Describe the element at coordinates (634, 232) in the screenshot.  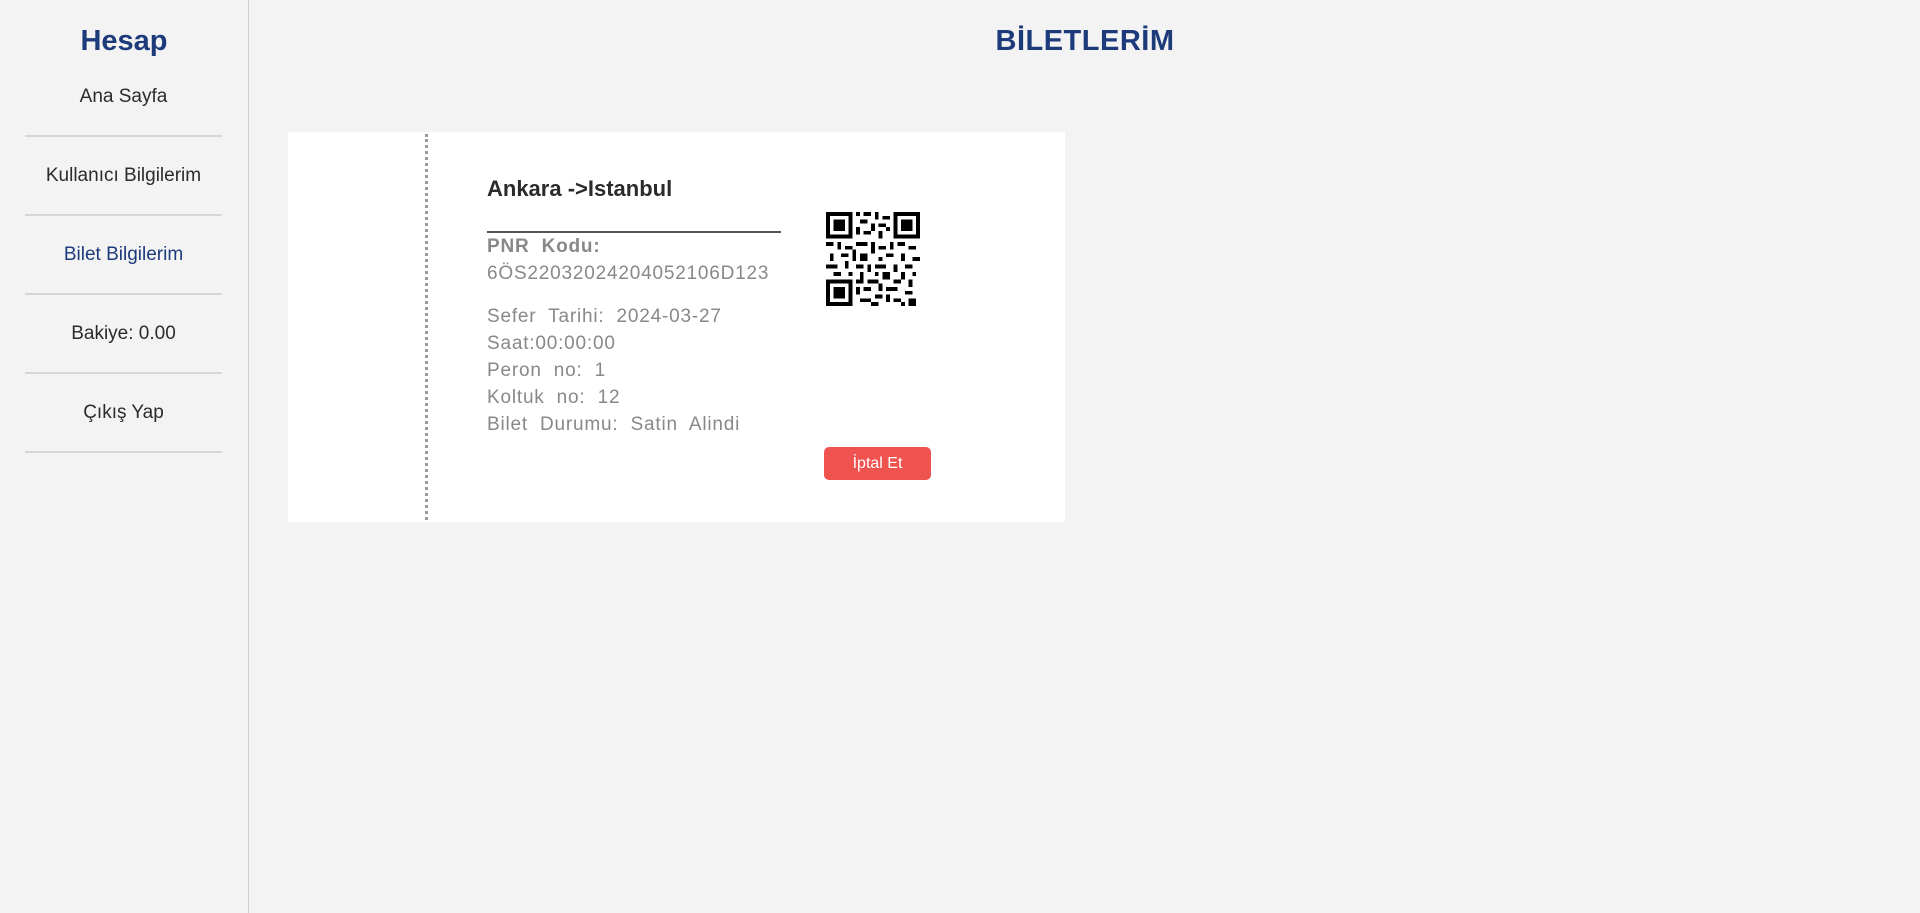
I see `divider` at that location.